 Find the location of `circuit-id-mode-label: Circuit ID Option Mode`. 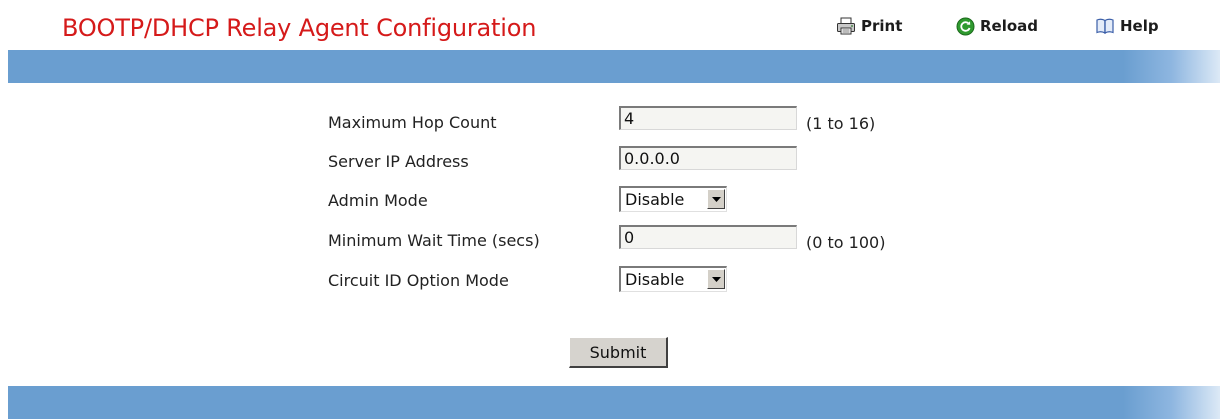

circuit-id-mode-label: Circuit ID Option Mode is located at coordinates (418, 280).